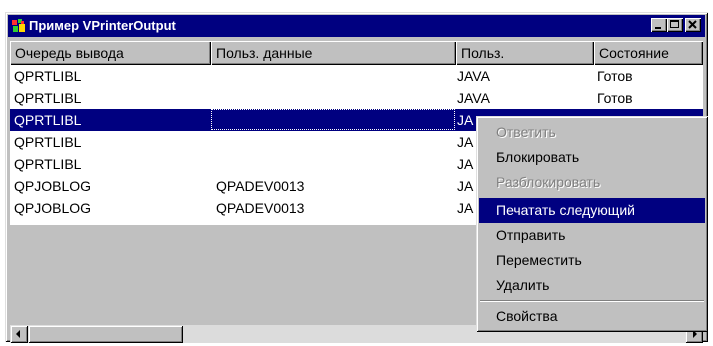 This screenshot has height=346, width=713. Describe the element at coordinates (592, 260) in the screenshot. I see `menu-item-move: Переместить` at that location.